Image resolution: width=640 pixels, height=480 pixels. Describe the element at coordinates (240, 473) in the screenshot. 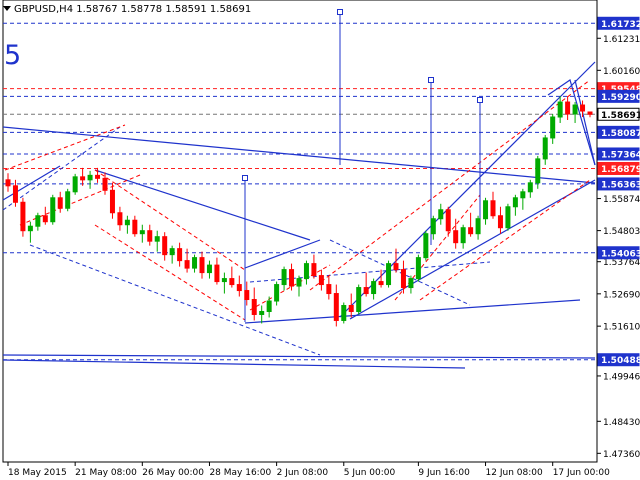

I see `x-tick-label: 28 May 16:00` at that location.